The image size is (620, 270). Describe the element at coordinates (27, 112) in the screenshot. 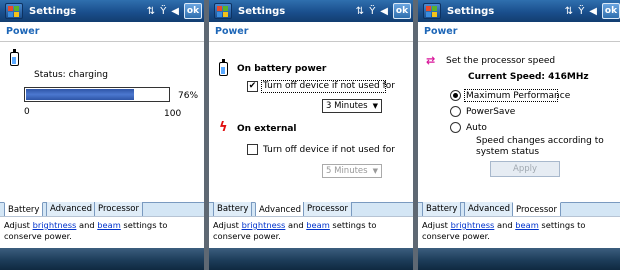

I see `scale-min: 0` at that location.